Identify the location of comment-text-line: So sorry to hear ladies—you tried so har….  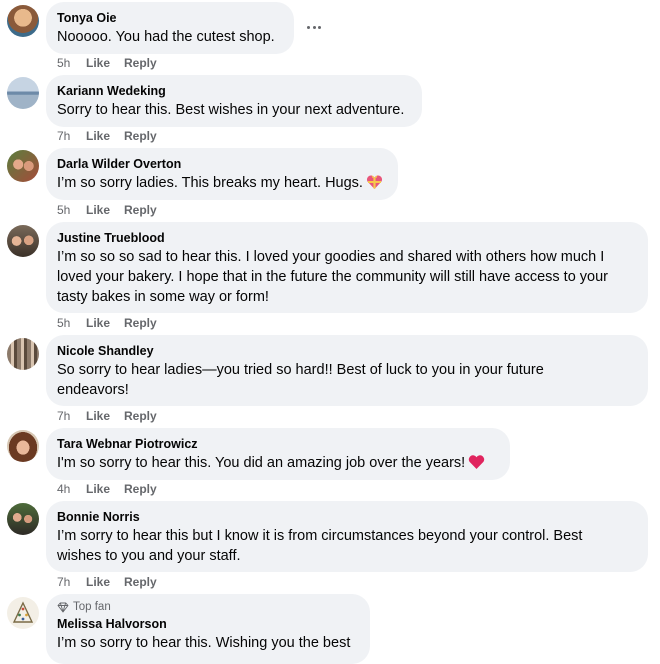
(300, 370).